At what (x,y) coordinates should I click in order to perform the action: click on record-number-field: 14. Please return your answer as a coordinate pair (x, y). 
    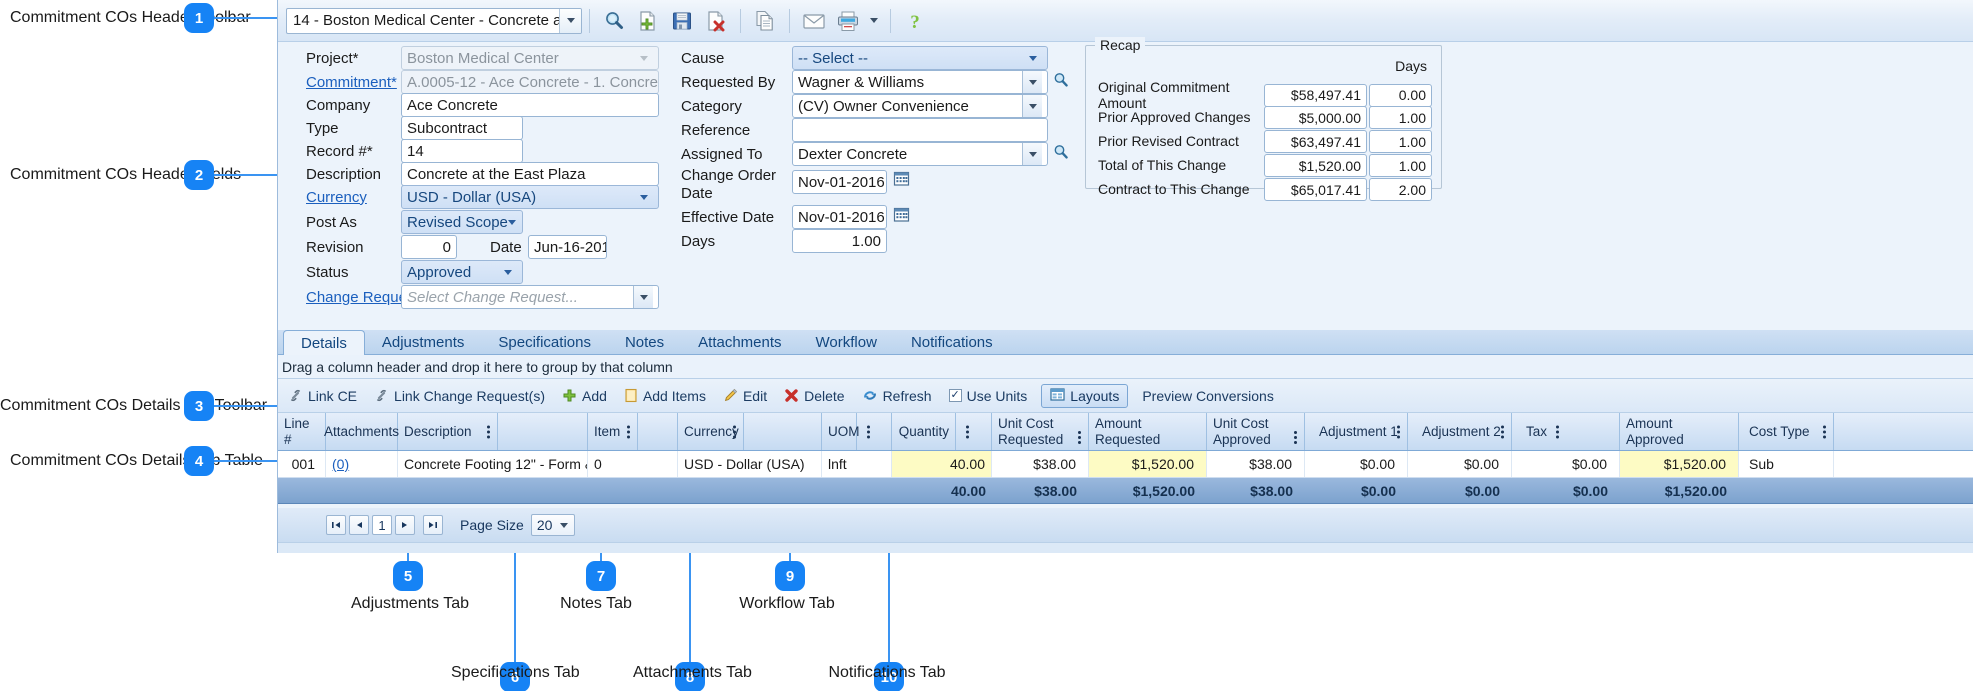
    Looking at the image, I should click on (462, 151).